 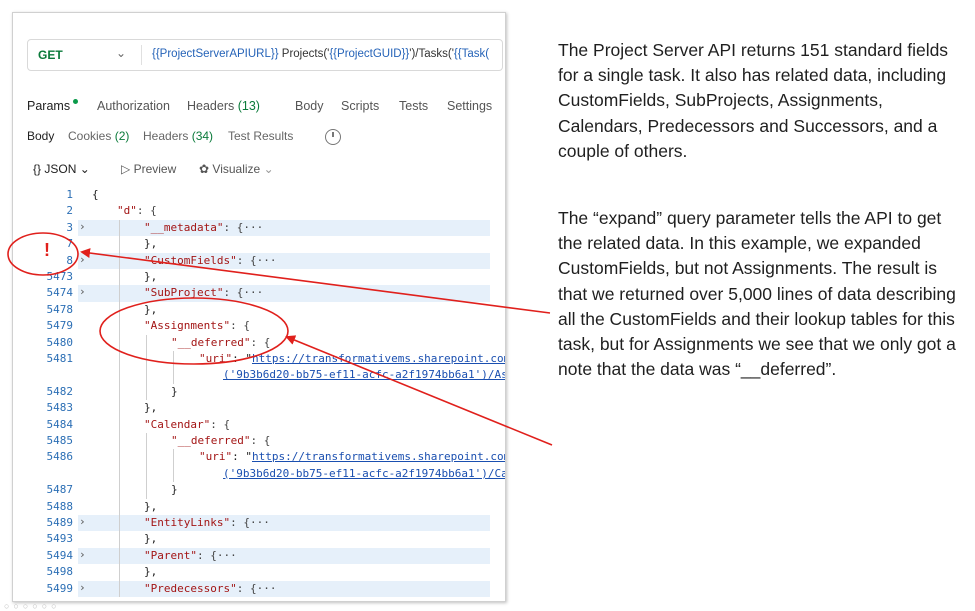 What do you see at coordinates (60, 309) in the screenshot?
I see `line-number: 5478` at bounding box center [60, 309].